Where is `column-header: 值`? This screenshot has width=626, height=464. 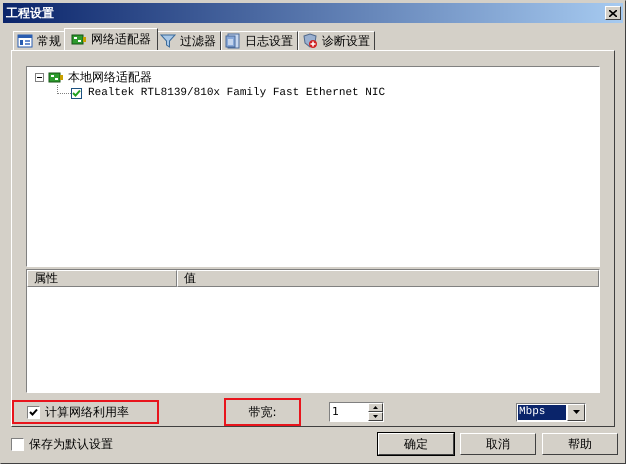
column-header: 值 is located at coordinates (388, 278).